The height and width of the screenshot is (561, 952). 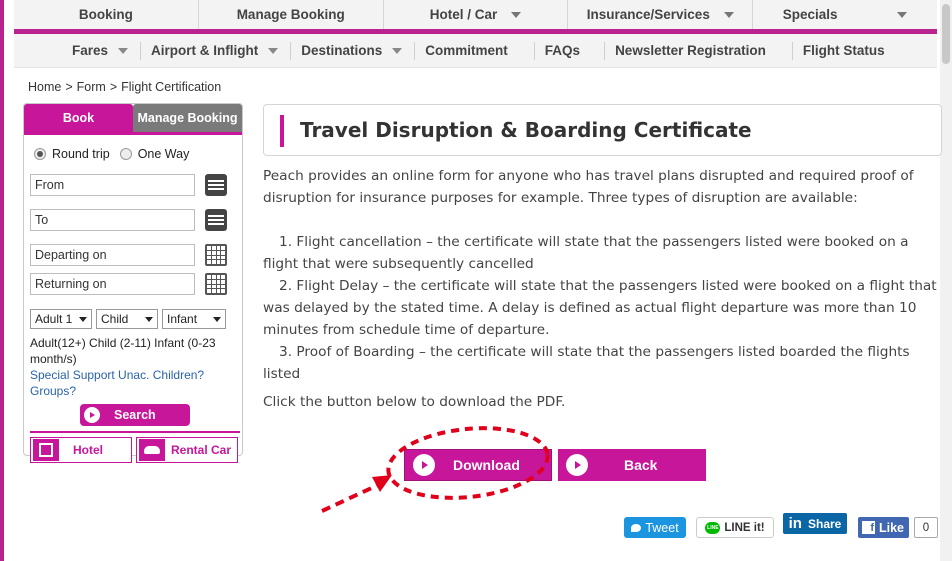 I want to click on linkedin-icon: in, so click(x=795, y=523).